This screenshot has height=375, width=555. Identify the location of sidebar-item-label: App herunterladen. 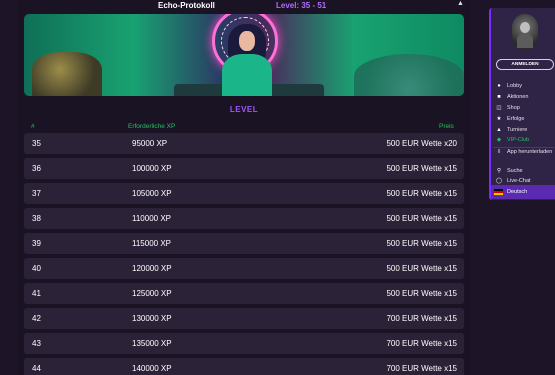
(530, 152).